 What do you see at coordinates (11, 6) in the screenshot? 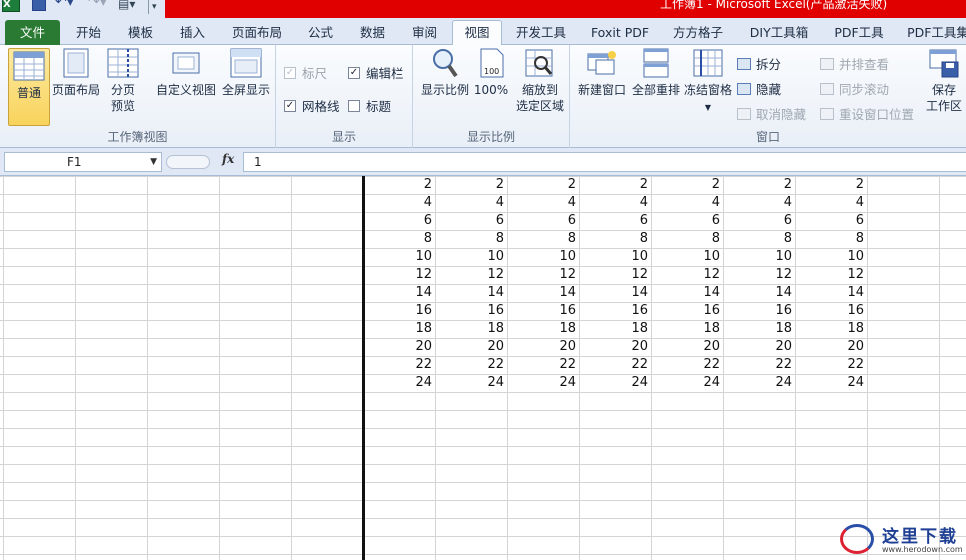
I see `excel-logo-icon: X` at bounding box center [11, 6].